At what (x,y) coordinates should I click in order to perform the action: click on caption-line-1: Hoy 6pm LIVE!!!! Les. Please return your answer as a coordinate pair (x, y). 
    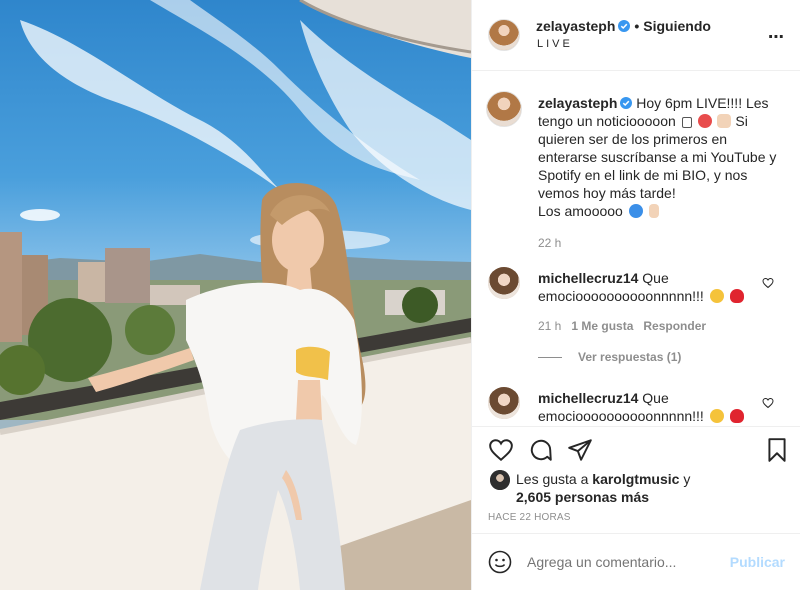
    Looking at the image, I should click on (702, 103).